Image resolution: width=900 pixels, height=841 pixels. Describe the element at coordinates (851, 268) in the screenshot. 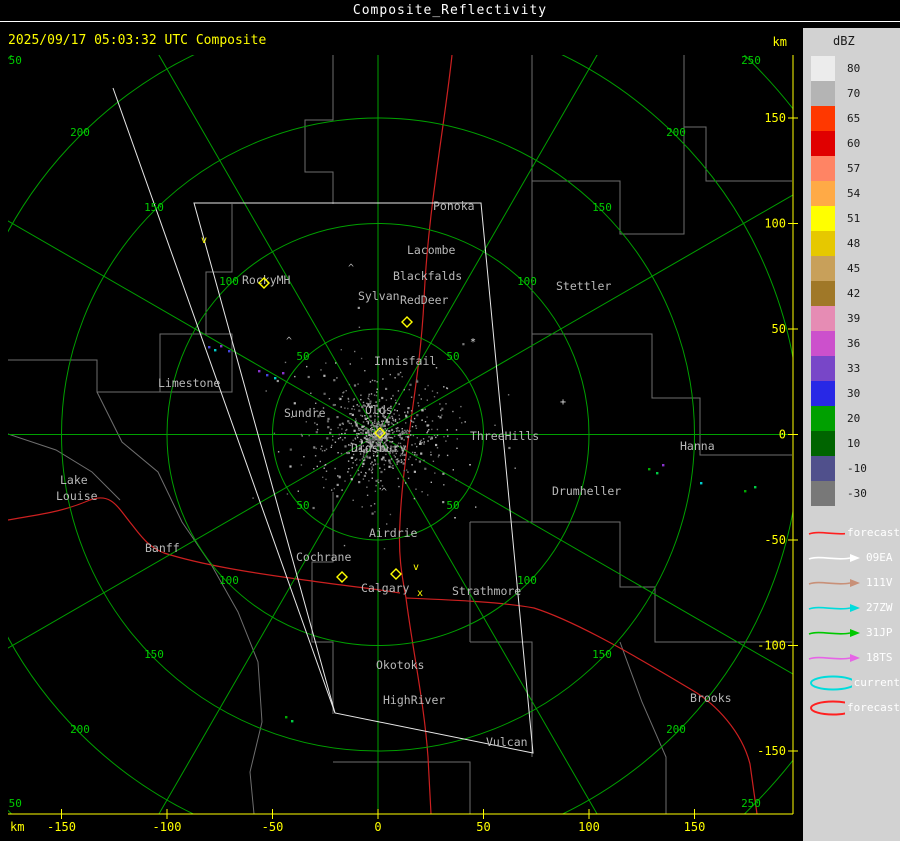

I see `colorbar-band: 45` at that location.